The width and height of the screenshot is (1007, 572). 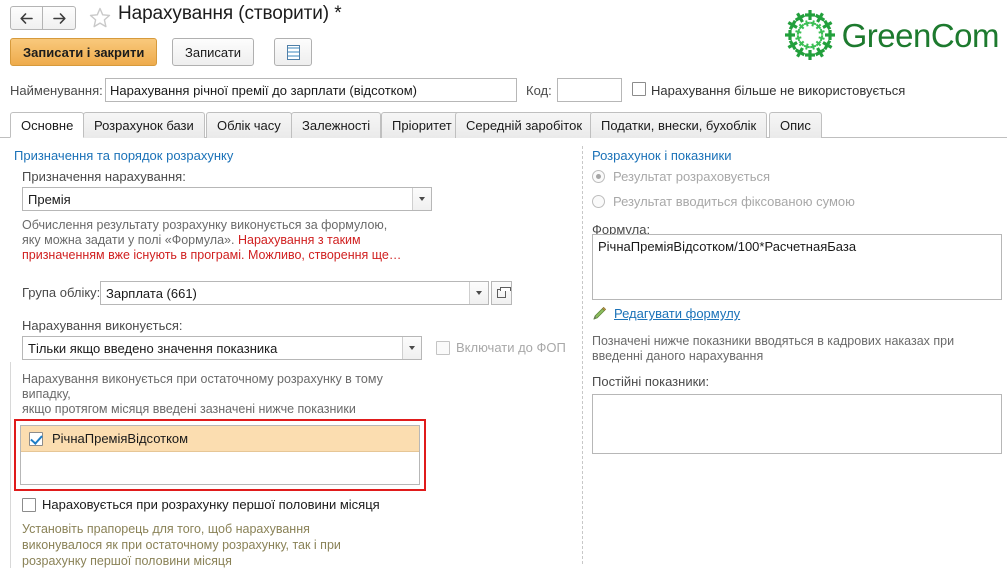 I want to click on radio-calculated-icon, so click(x=598, y=176).